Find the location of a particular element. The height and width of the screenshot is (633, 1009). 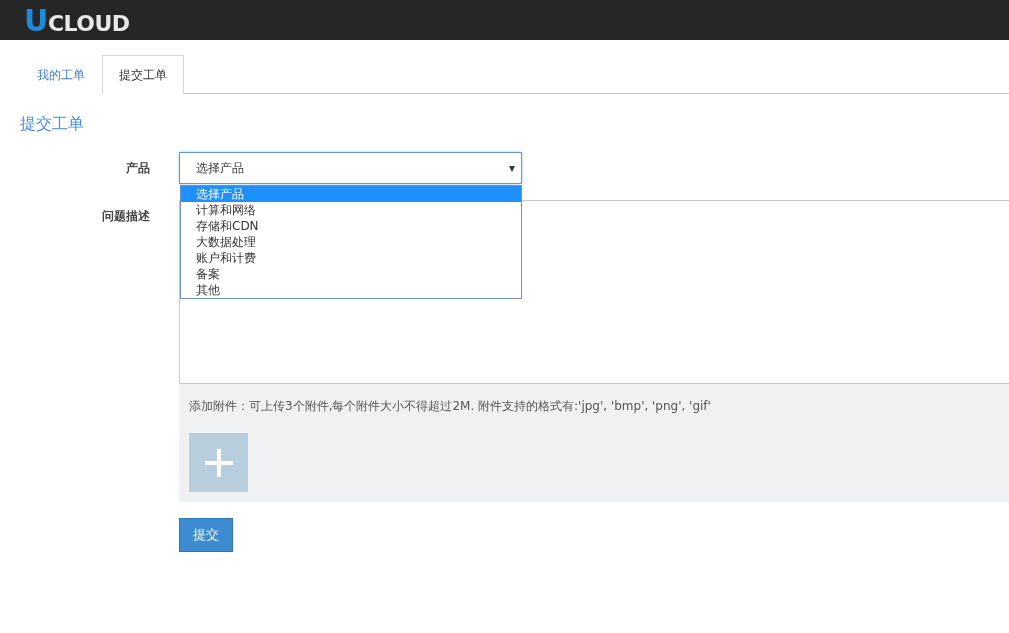

submit-button: 提交 is located at coordinates (206, 535).